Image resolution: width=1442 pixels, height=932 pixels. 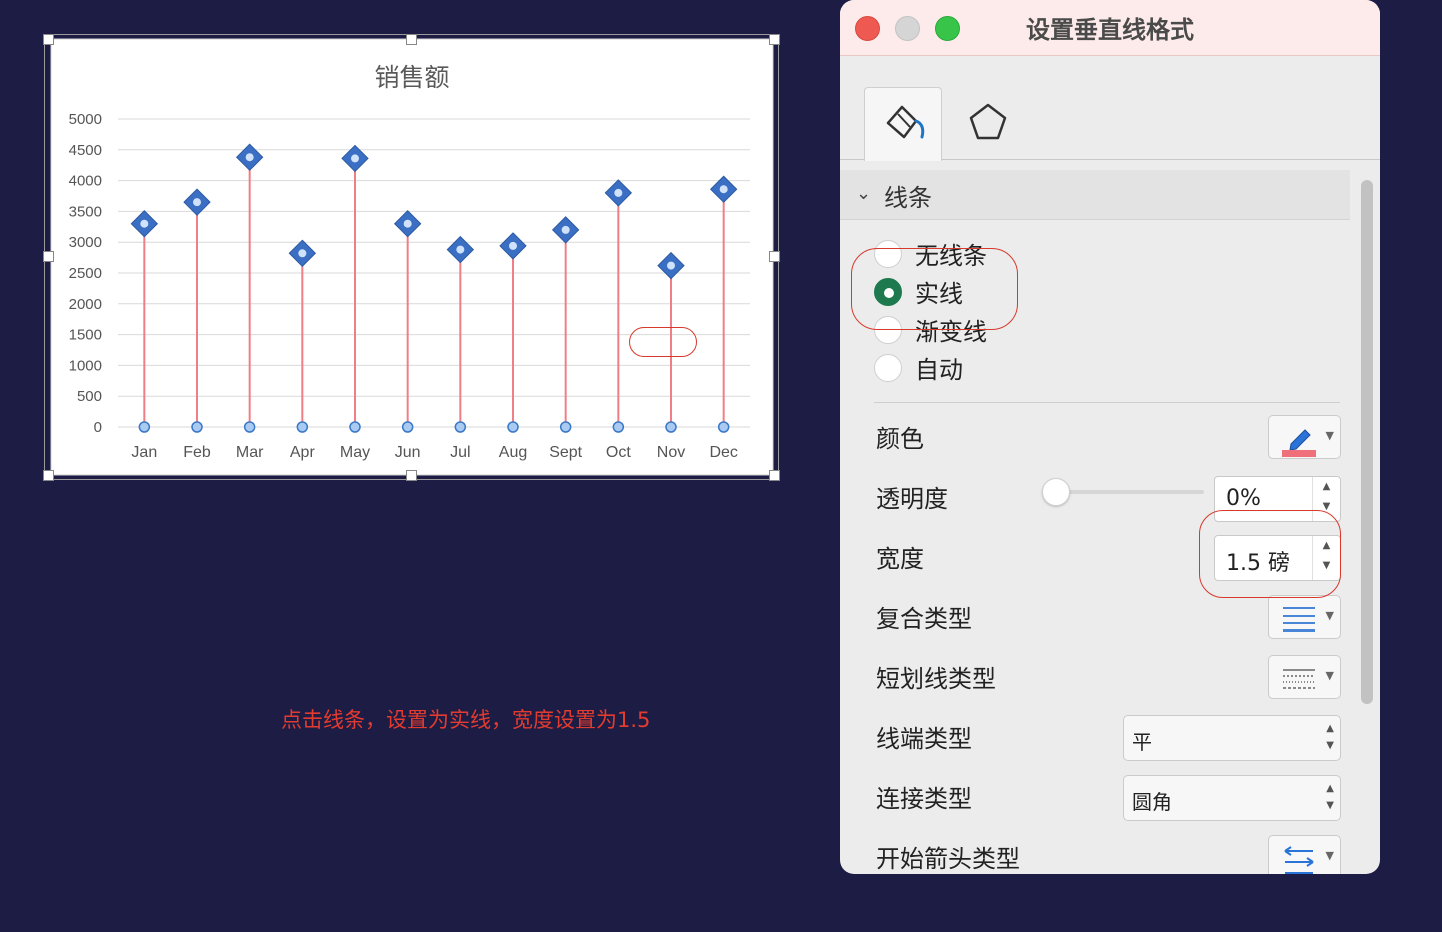 What do you see at coordinates (1232, 798) in the screenshot?
I see `join-type-select: 圆角 ▲ ▼` at bounding box center [1232, 798].